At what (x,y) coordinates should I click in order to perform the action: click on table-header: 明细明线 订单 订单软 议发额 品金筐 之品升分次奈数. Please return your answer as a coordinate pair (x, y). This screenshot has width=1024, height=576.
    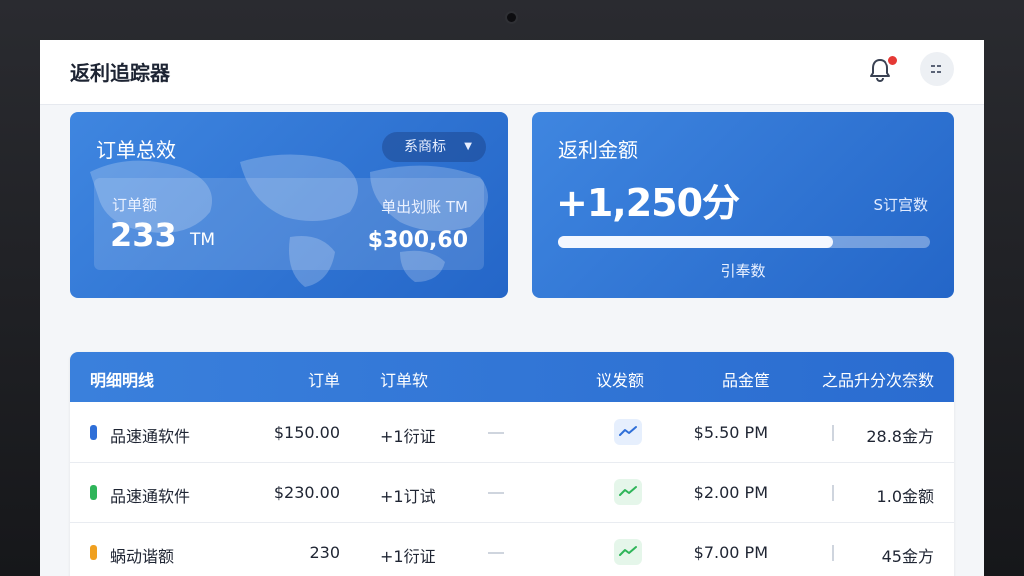
    Looking at the image, I should click on (512, 377).